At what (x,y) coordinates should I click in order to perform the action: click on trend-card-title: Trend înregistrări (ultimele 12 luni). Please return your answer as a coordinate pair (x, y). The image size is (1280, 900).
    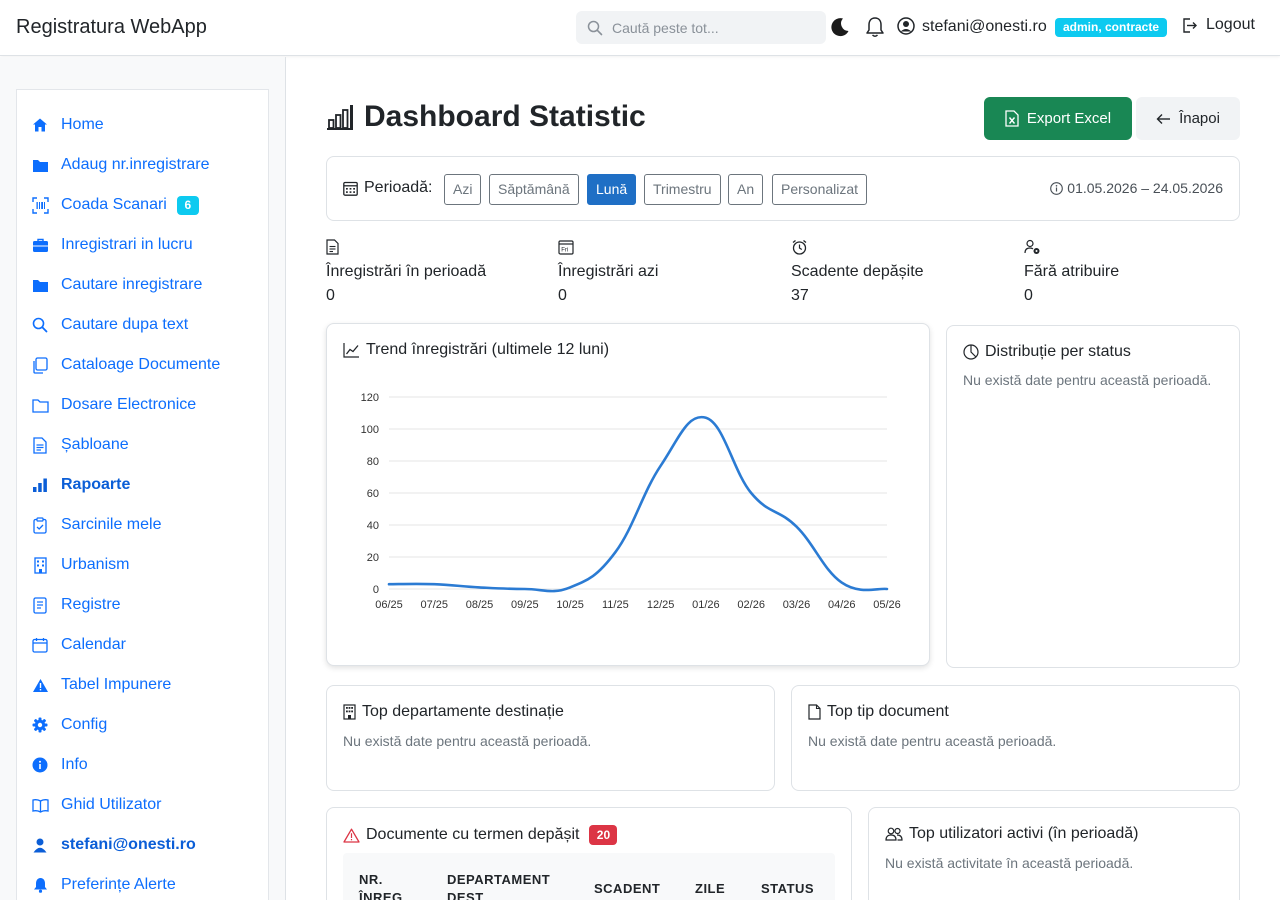
    Looking at the image, I should click on (476, 350).